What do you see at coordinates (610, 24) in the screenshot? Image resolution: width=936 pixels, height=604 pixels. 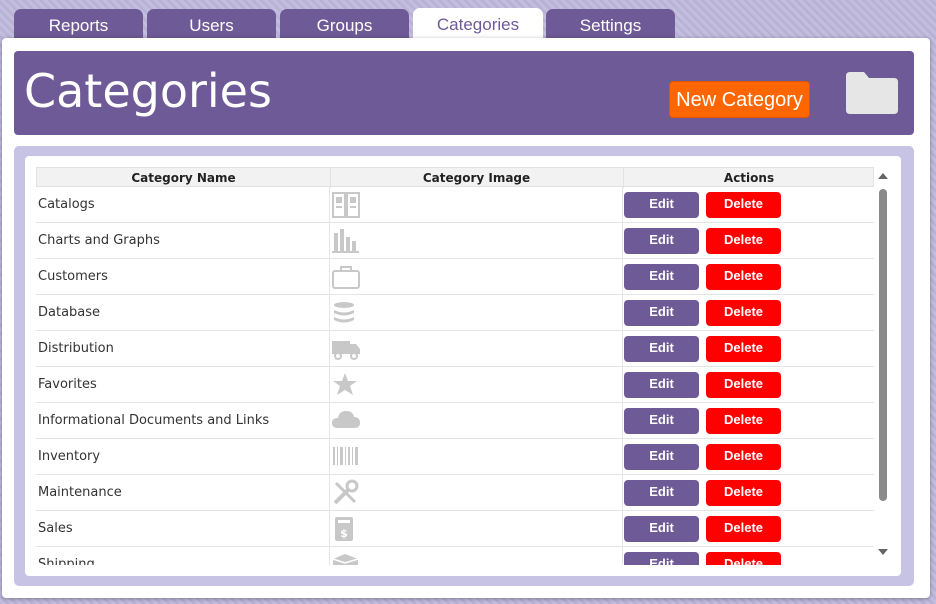 I see `tab-settings: Settings` at bounding box center [610, 24].